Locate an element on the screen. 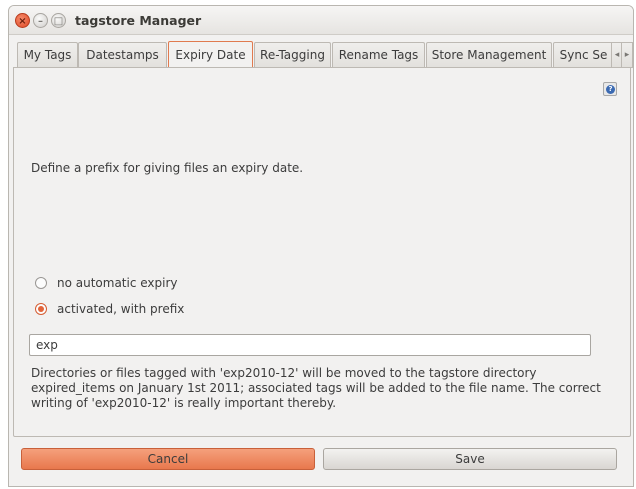 This screenshot has width=636, height=489. help-icon-glyph: ? is located at coordinates (610, 89).